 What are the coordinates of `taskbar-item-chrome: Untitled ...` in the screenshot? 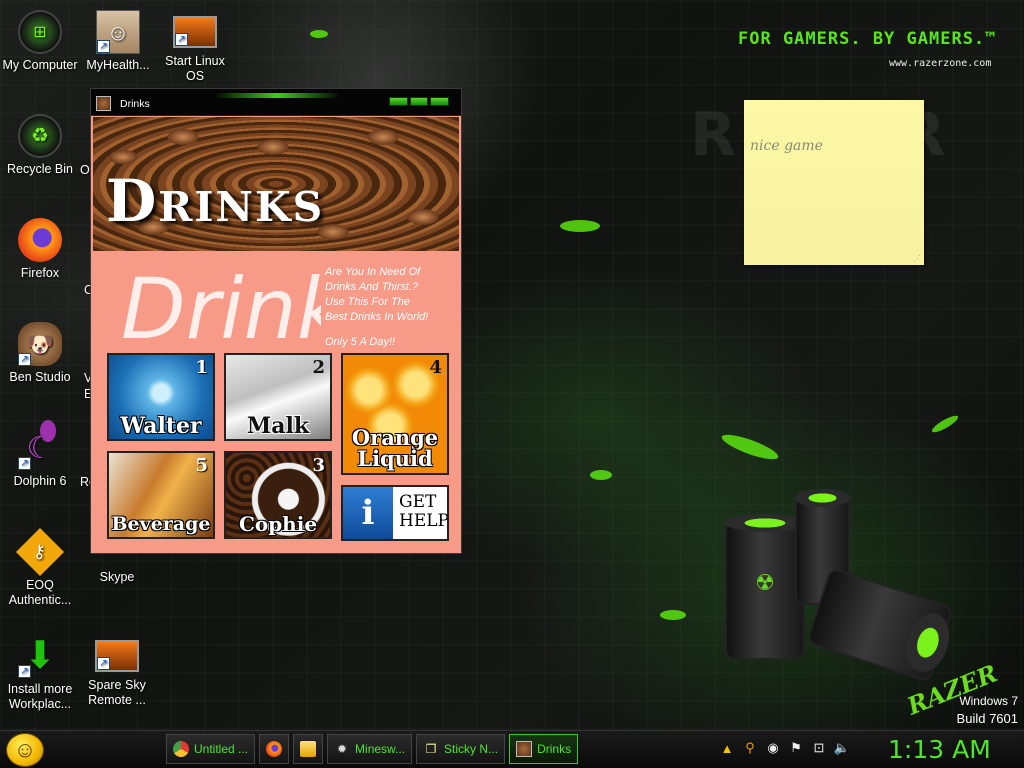 It's located at (211, 749).